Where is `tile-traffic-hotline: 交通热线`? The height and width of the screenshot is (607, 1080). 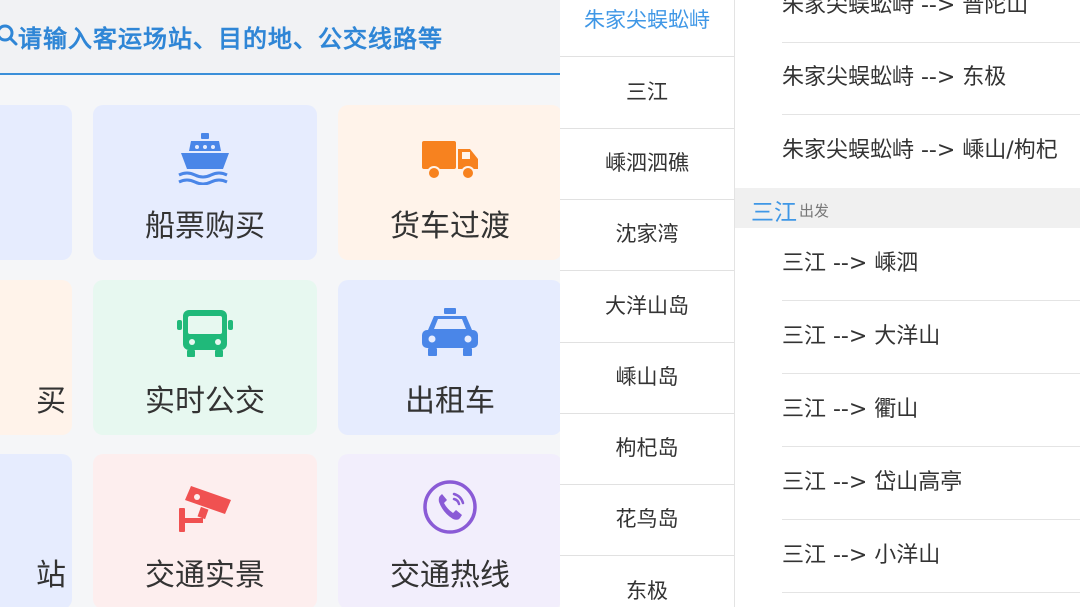 tile-traffic-hotline: 交通热线 is located at coordinates (449, 530).